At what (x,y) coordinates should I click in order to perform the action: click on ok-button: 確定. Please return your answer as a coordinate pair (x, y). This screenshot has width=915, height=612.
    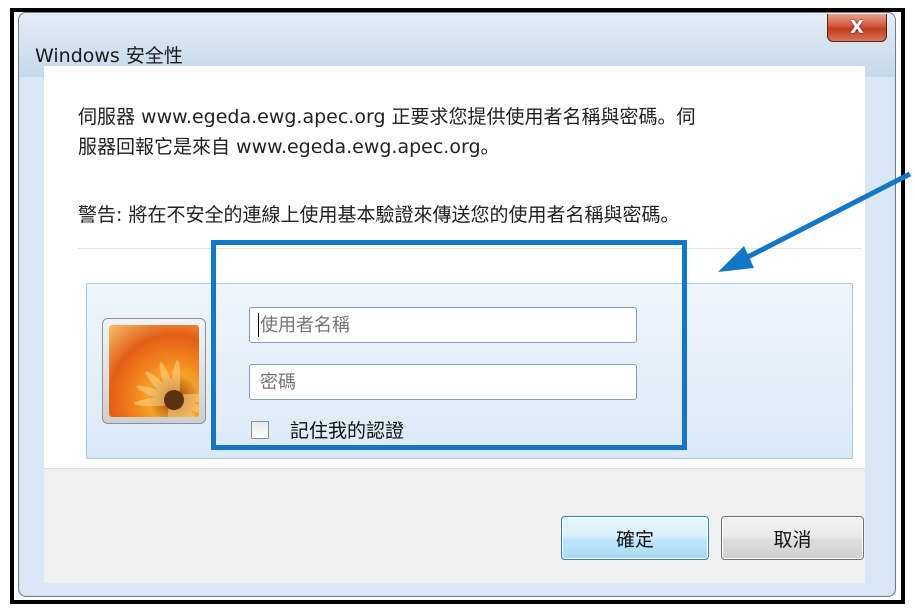
    Looking at the image, I should click on (635, 538).